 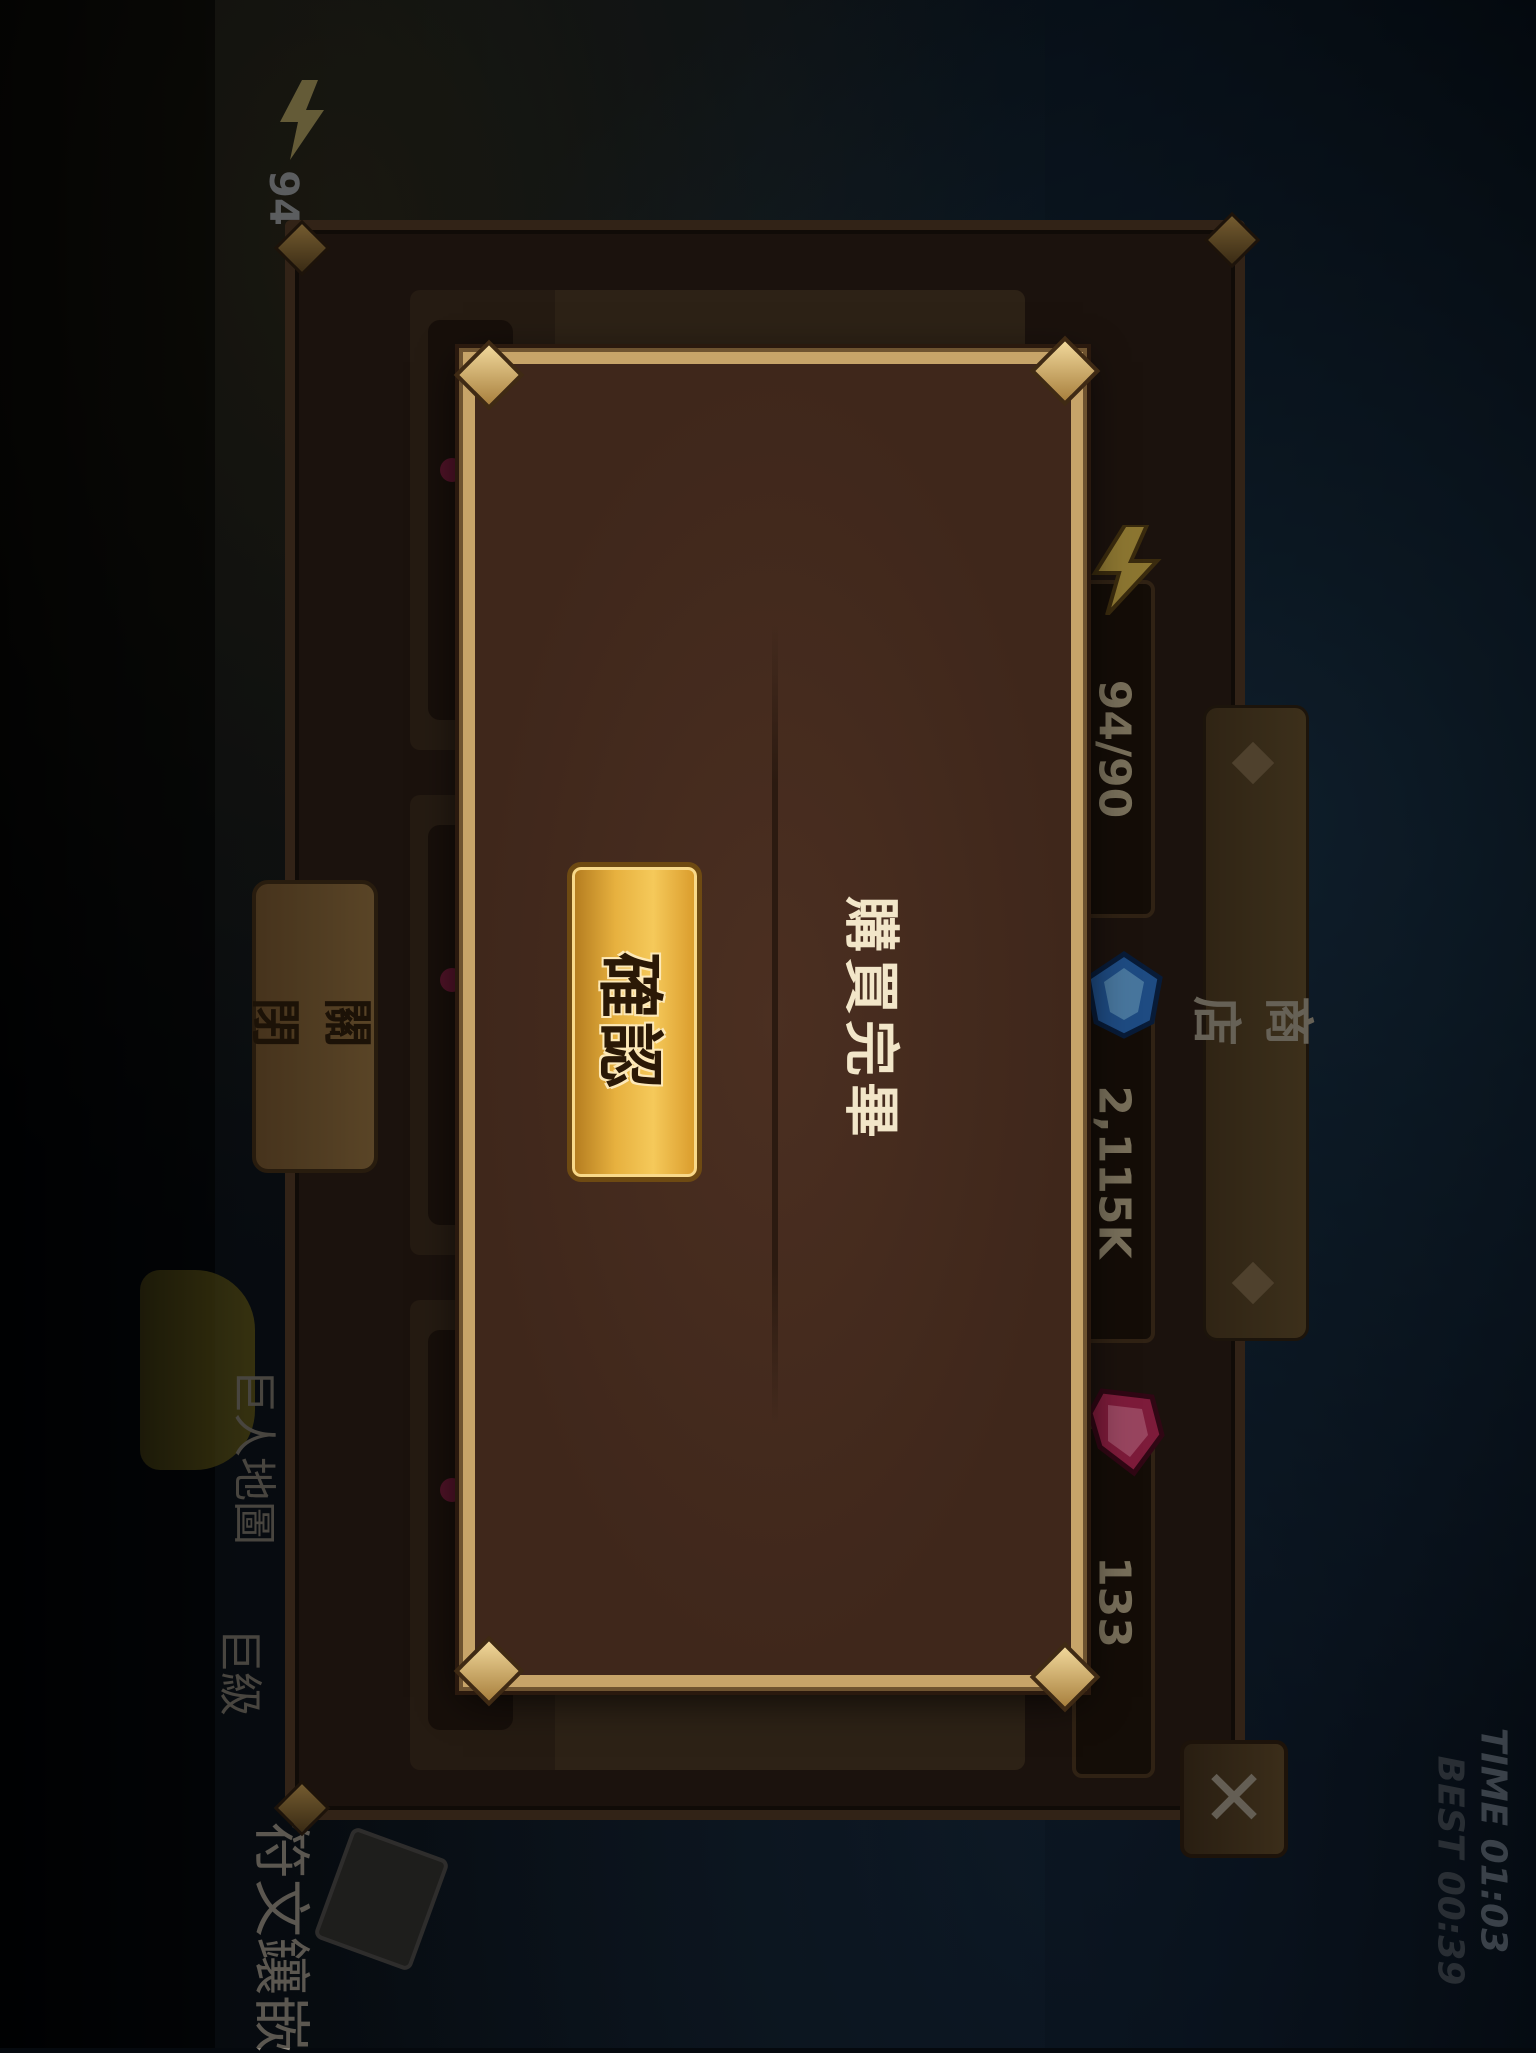 I want to click on confirm-button: 確認, so click(x=634, y=1022).